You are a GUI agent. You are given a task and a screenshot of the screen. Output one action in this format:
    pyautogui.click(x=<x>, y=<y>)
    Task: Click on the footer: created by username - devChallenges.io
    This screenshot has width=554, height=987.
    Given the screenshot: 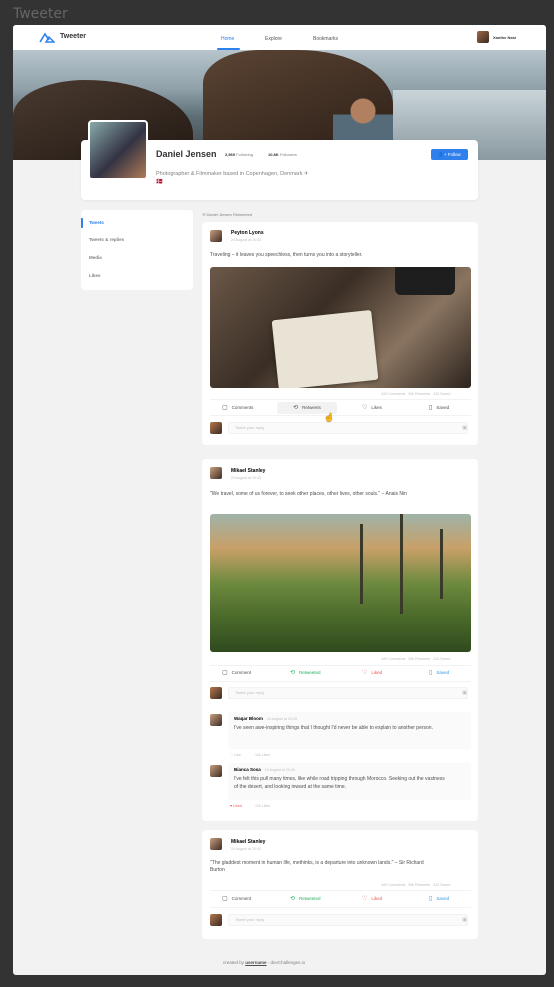 What is the action you would take?
    pyautogui.click(x=264, y=962)
    